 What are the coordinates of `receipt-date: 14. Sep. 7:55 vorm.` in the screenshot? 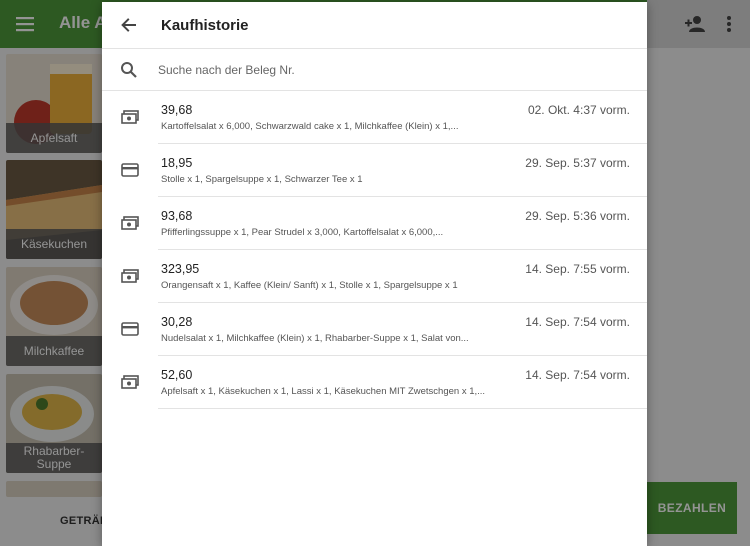 It's located at (577, 269).